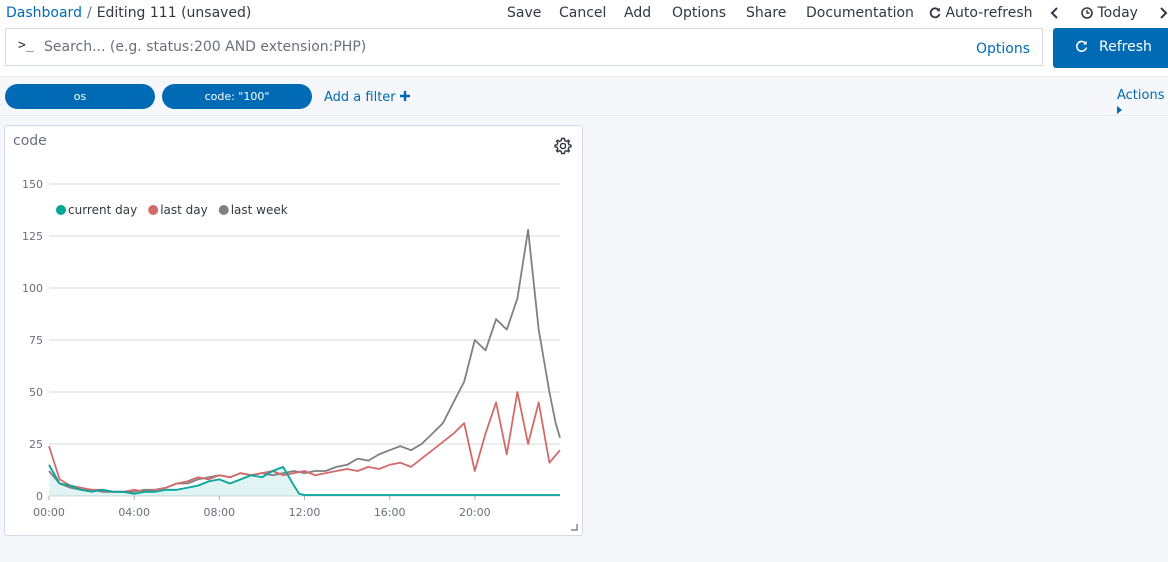  I want to click on query-prompt-icon: >_, so click(26, 45).